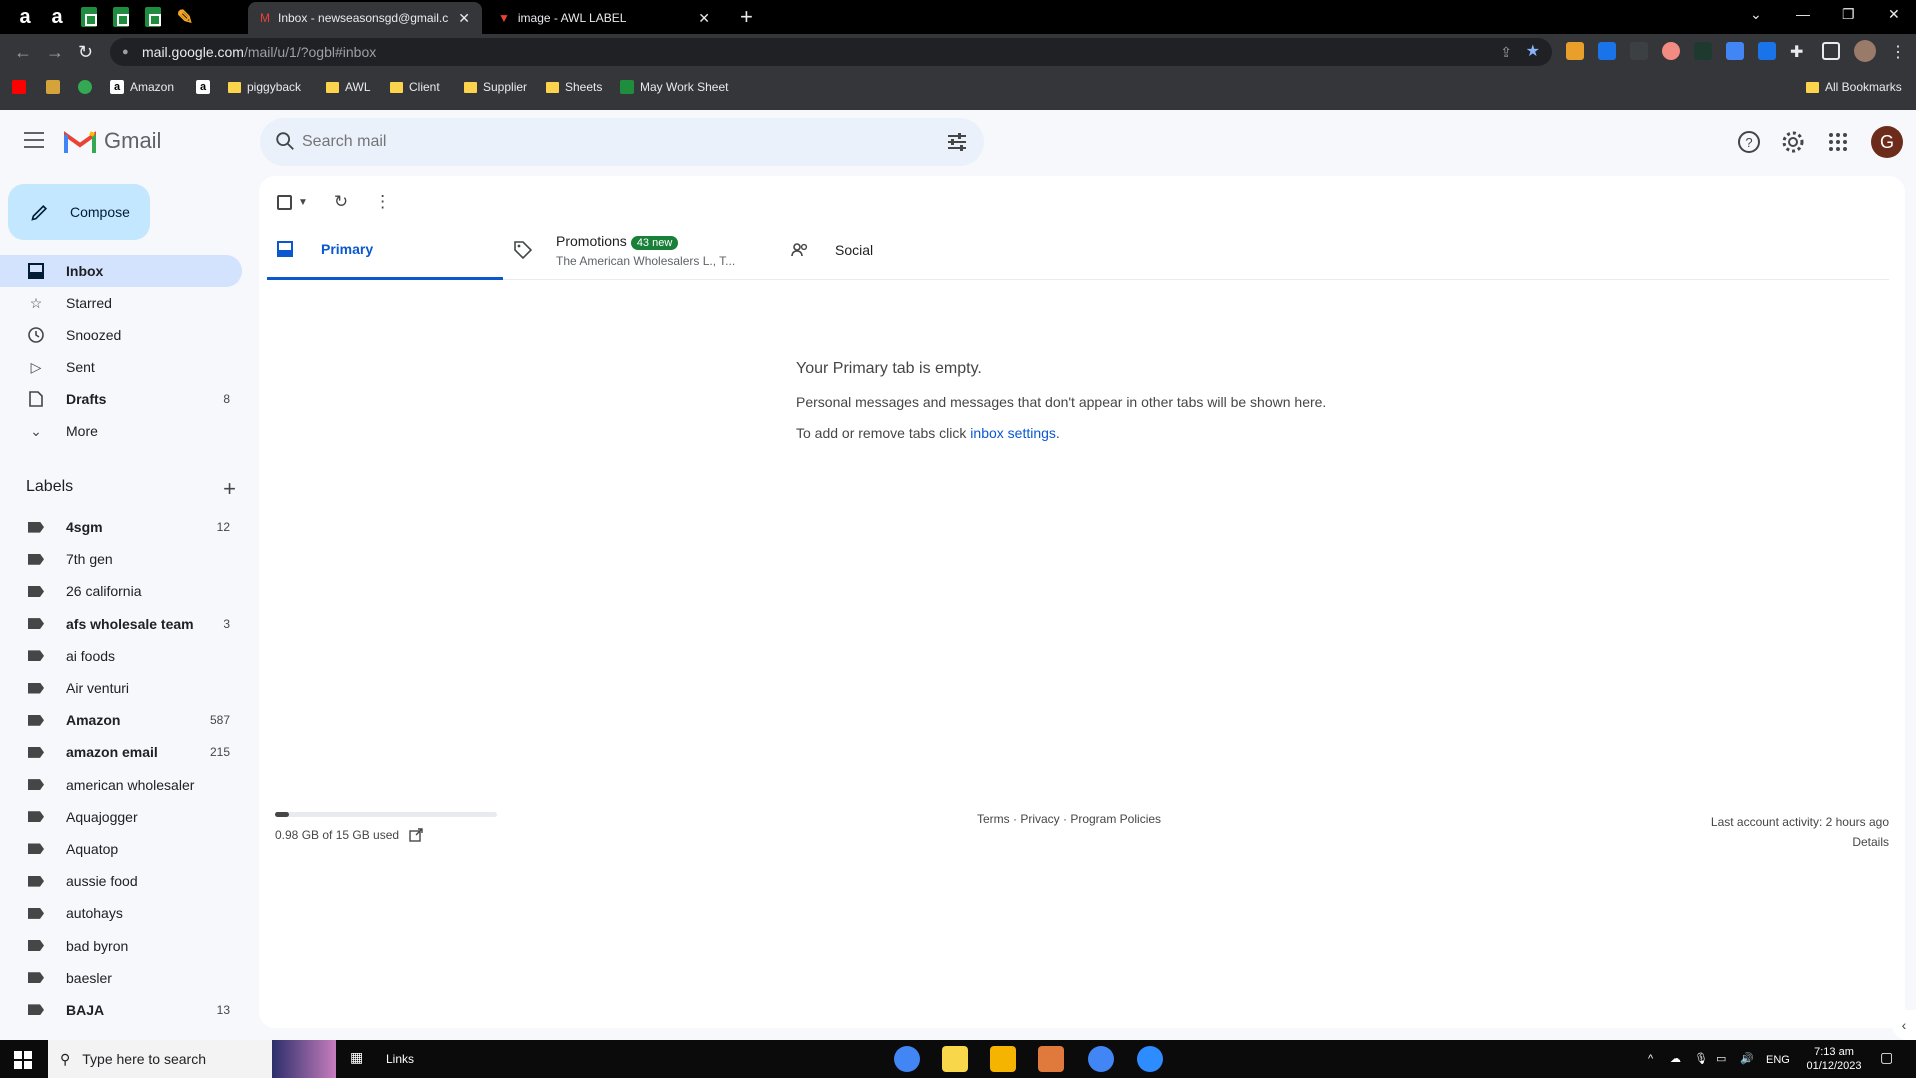 The image size is (1916, 1078). I want to click on gmail-logo: Gmail, so click(112, 141).